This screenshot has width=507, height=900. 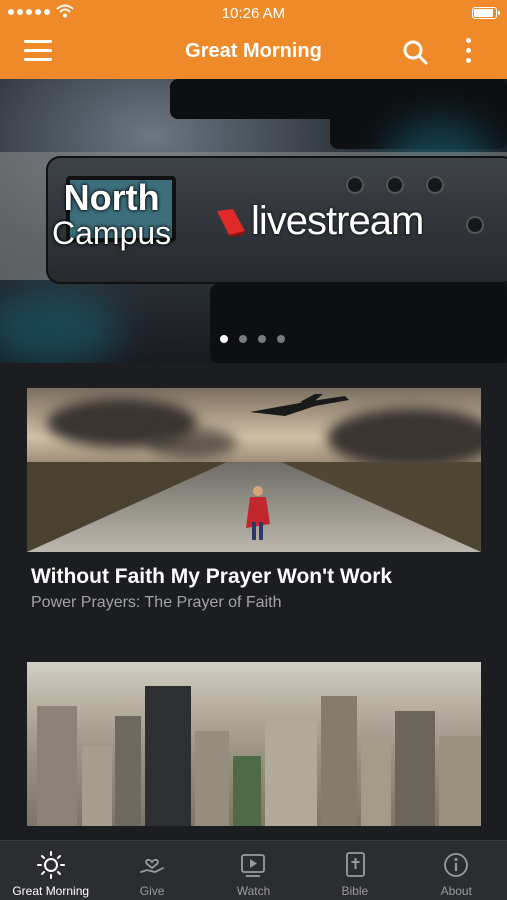 I want to click on tab-label: Watch, so click(x=253, y=891).